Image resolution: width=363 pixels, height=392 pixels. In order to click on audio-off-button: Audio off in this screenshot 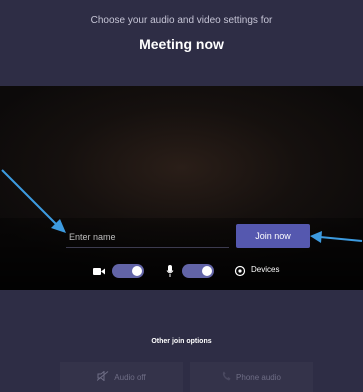, I will do `click(121, 377)`.